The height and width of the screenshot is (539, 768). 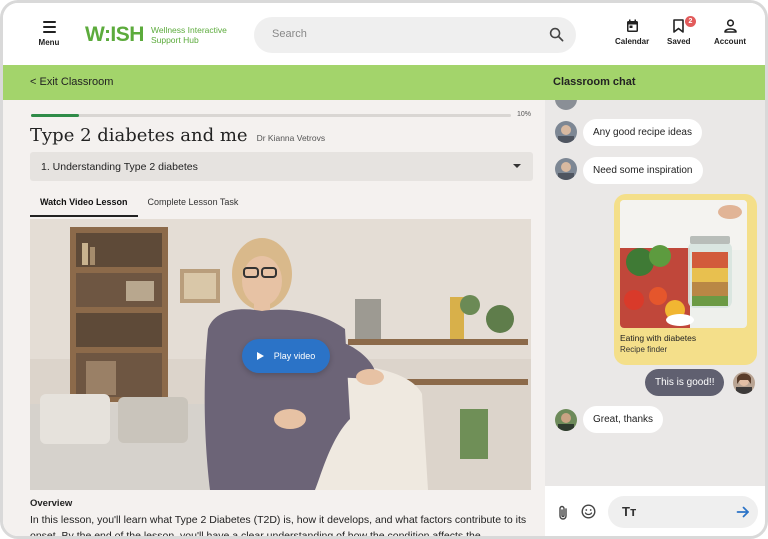 What do you see at coordinates (289, 34) in the screenshot?
I see `search-placeholder: Search` at bounding box center [289, 34].